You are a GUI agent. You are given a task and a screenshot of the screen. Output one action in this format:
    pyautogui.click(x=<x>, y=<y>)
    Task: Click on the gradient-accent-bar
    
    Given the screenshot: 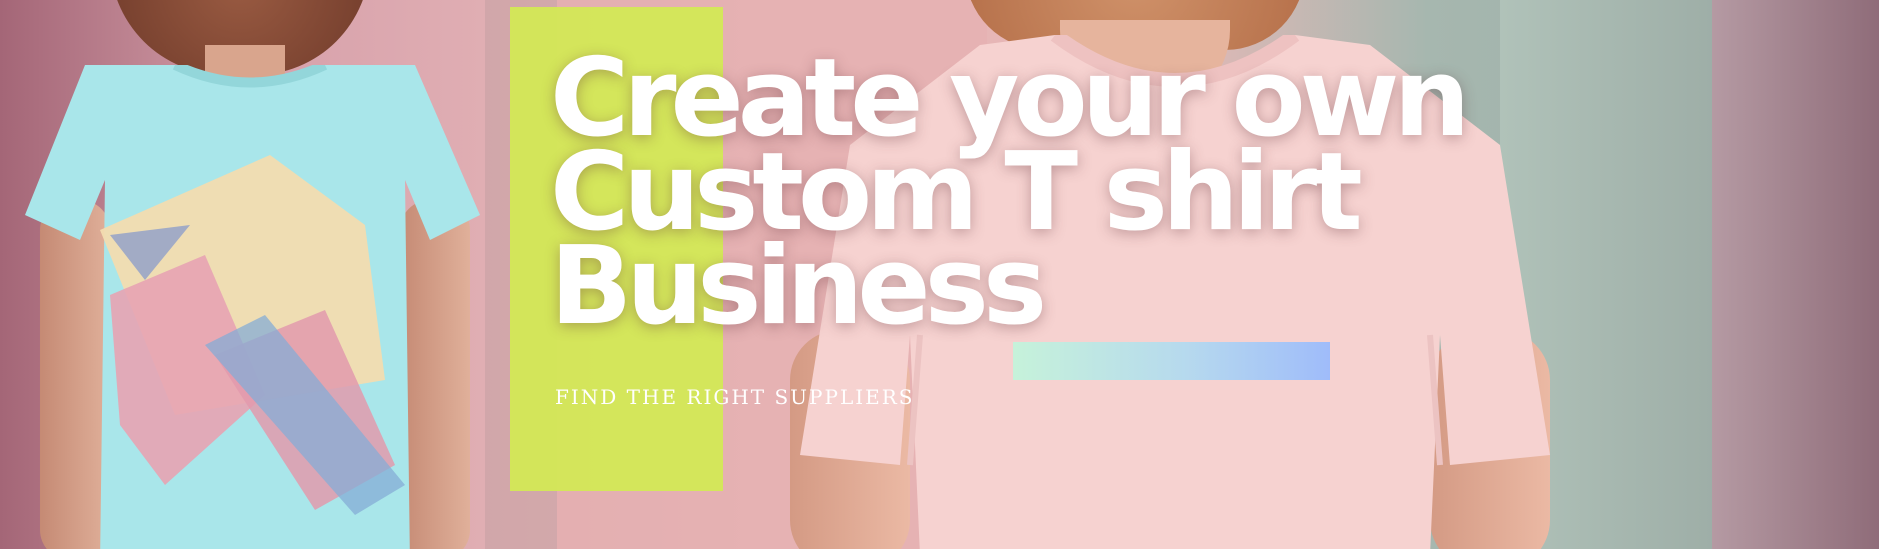 What is the action you would take?
    pyautogui.click(x=1171, y=361)
    